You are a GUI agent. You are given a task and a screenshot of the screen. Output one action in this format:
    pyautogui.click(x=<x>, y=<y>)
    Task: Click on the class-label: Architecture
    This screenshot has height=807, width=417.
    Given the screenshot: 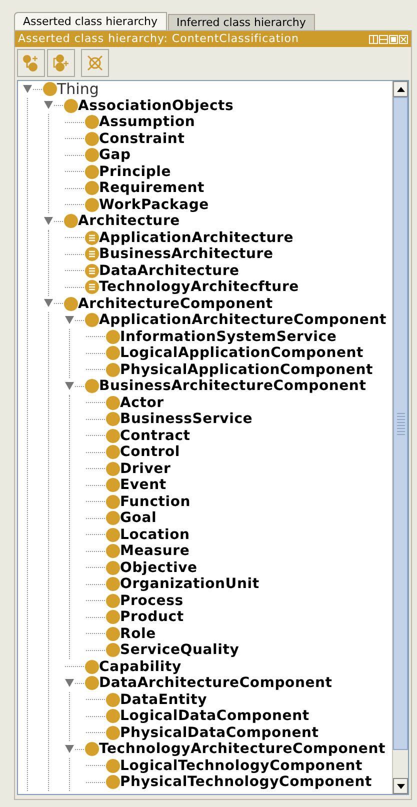 What is the action you would take?
    pyautogui.click(x=129, y=221)
    